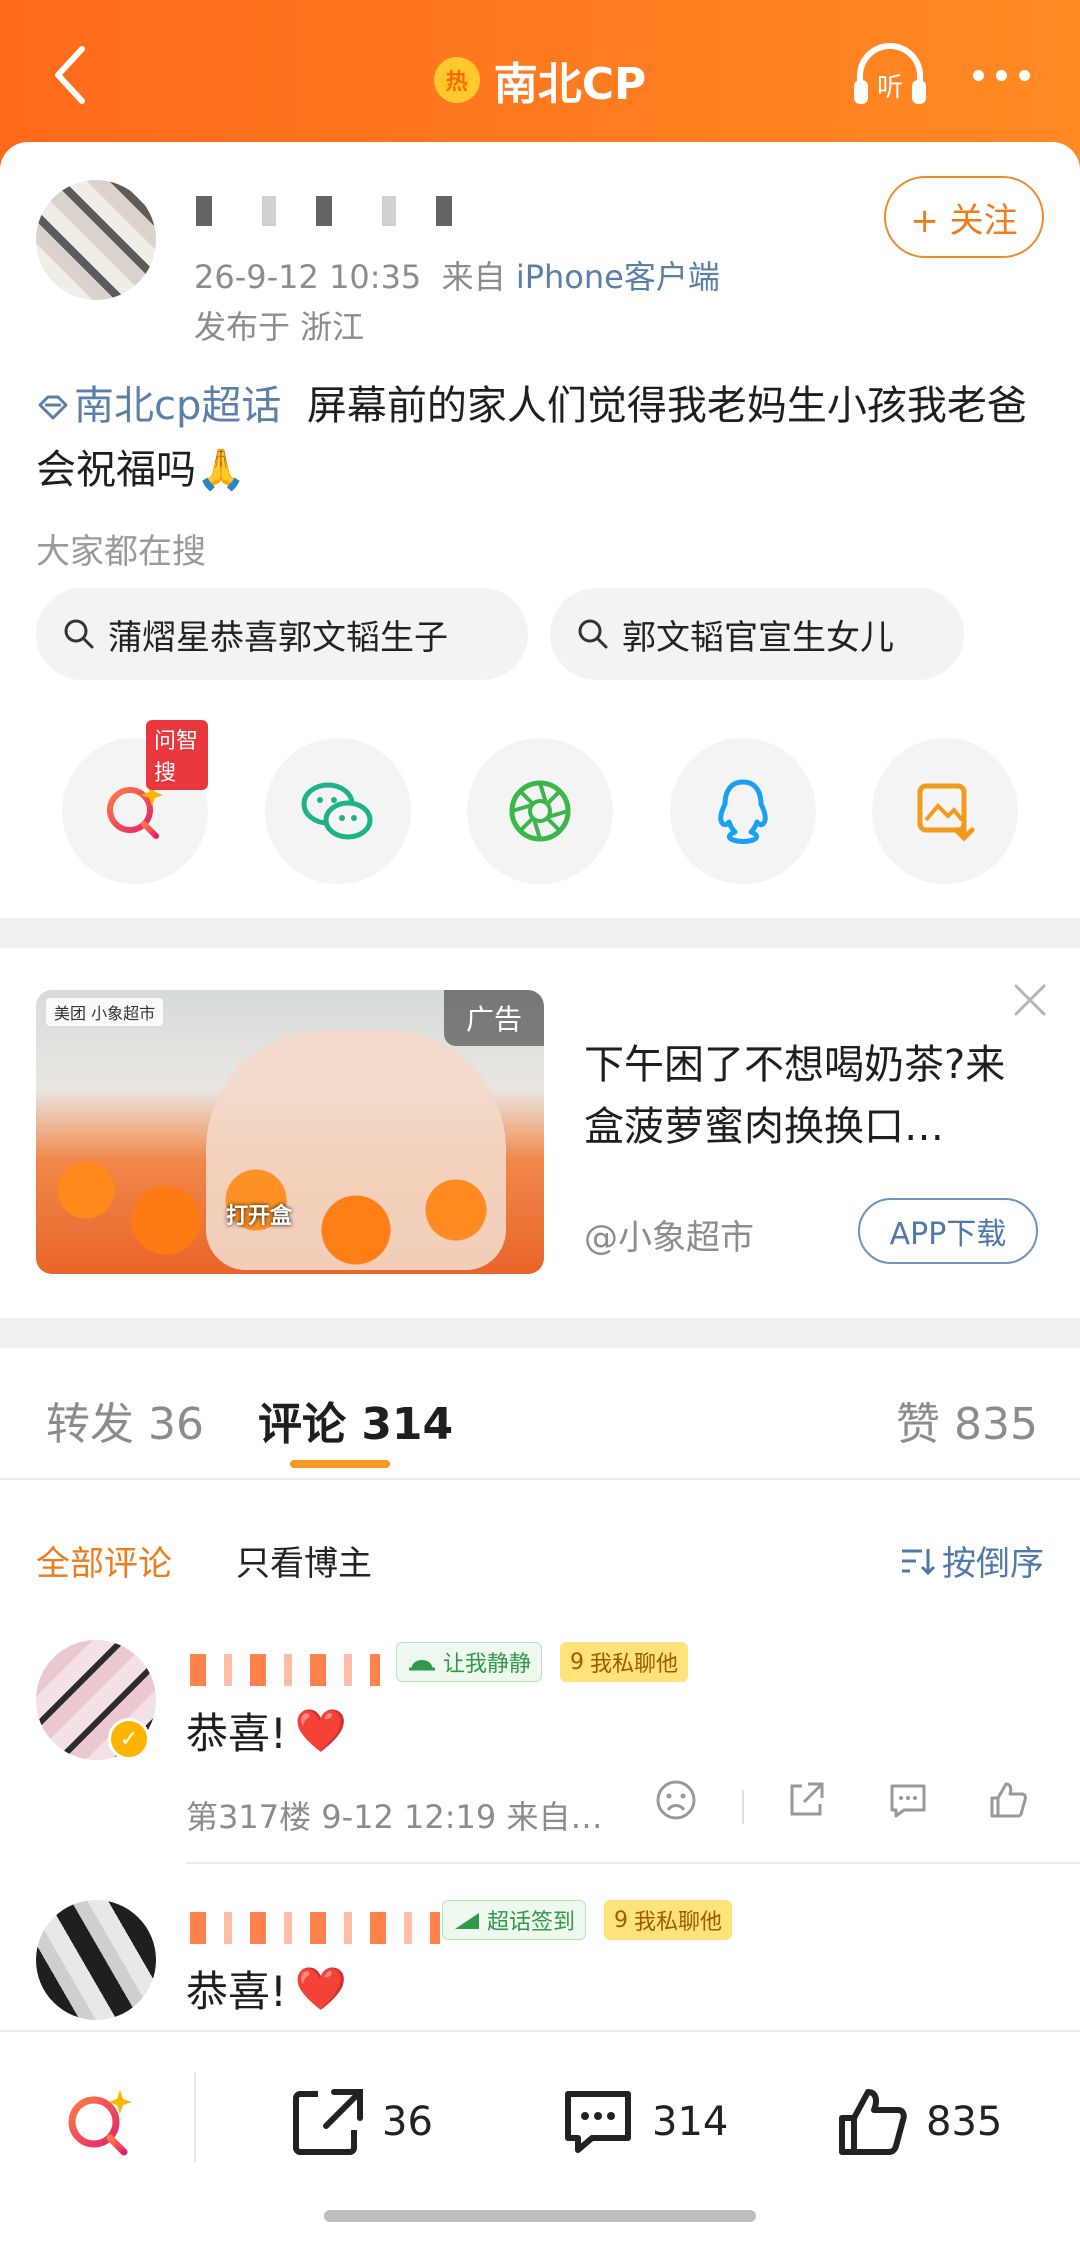  What do you see at coordinates (355, 1420) in the screenshot?
I see `tab-comments: 评论 314` at bounding box center [355, 1420].